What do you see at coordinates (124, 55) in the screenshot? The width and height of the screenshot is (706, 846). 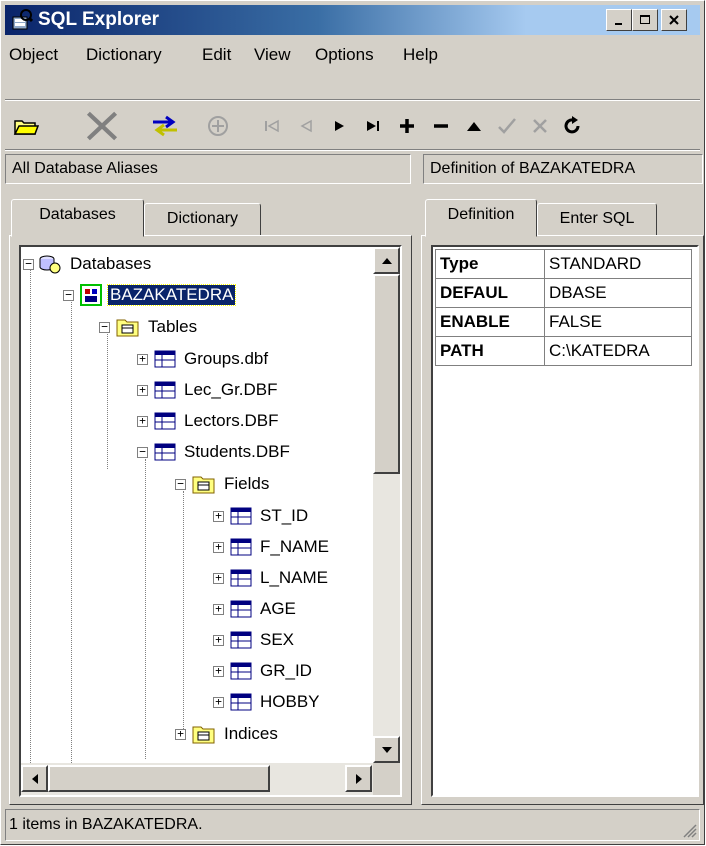 I see `menu-dictionary: Dictionary` at bounding box center [124, 55].